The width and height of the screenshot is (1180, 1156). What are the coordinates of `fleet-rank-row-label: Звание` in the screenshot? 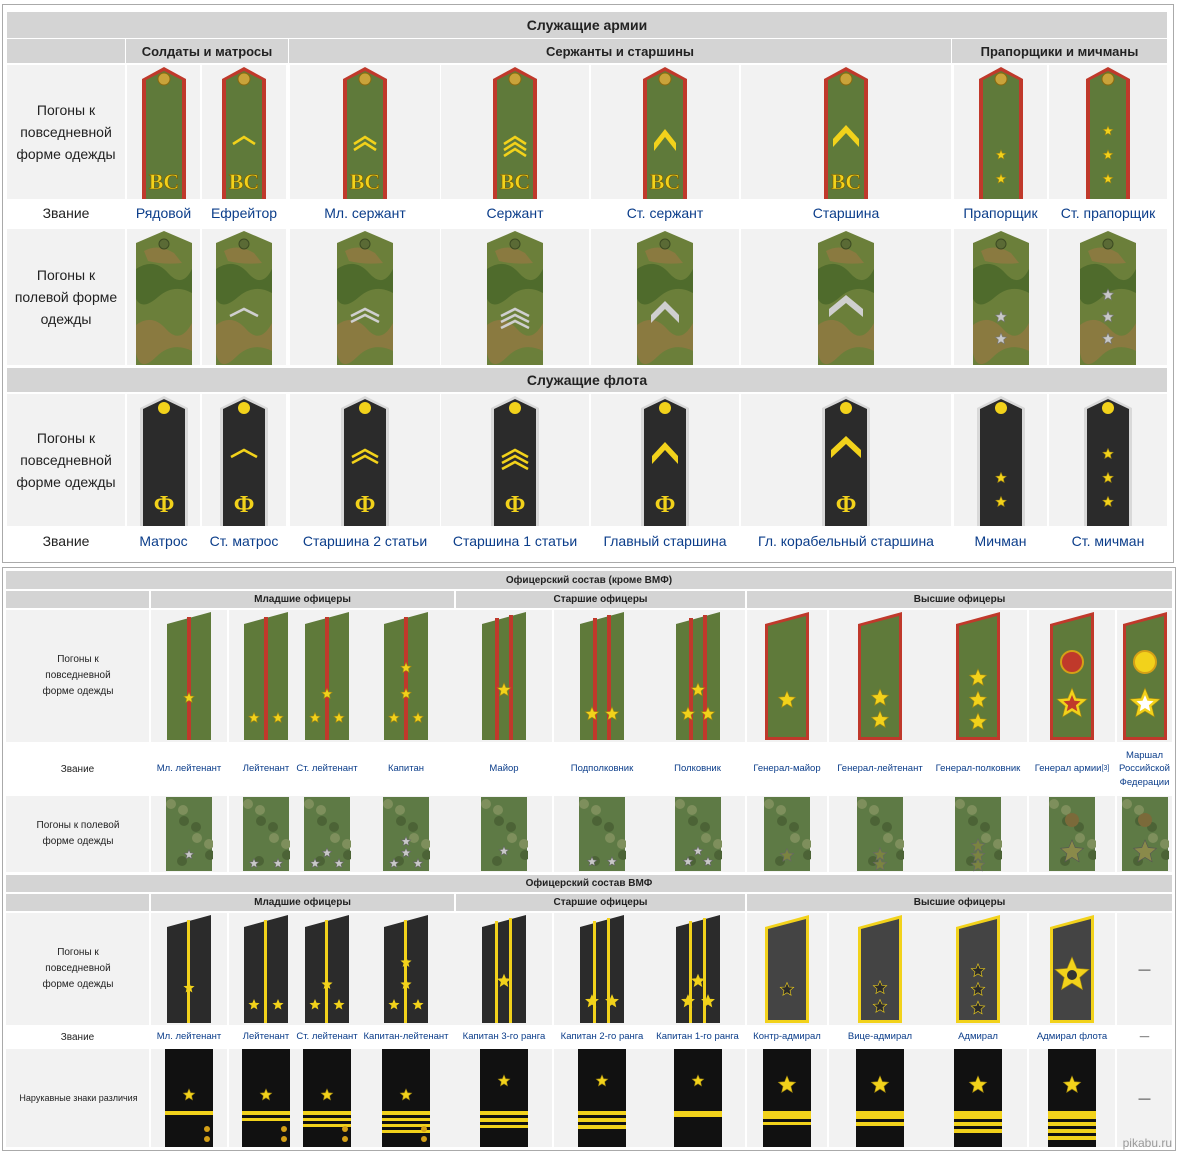 It's located at (66, 541).